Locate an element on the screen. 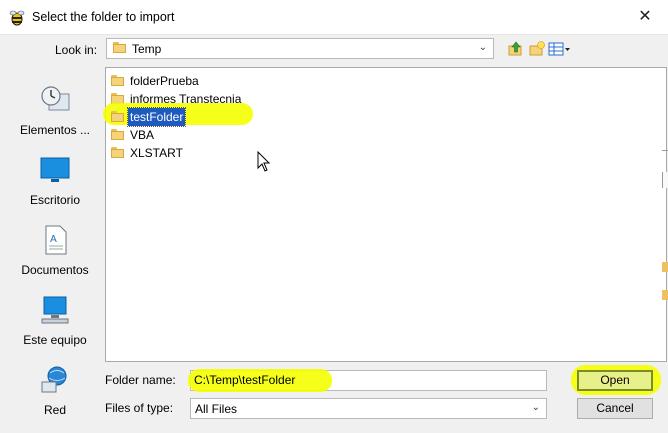 The image size is (668, 433). place-label: Red is located at coordinates (54, 410).